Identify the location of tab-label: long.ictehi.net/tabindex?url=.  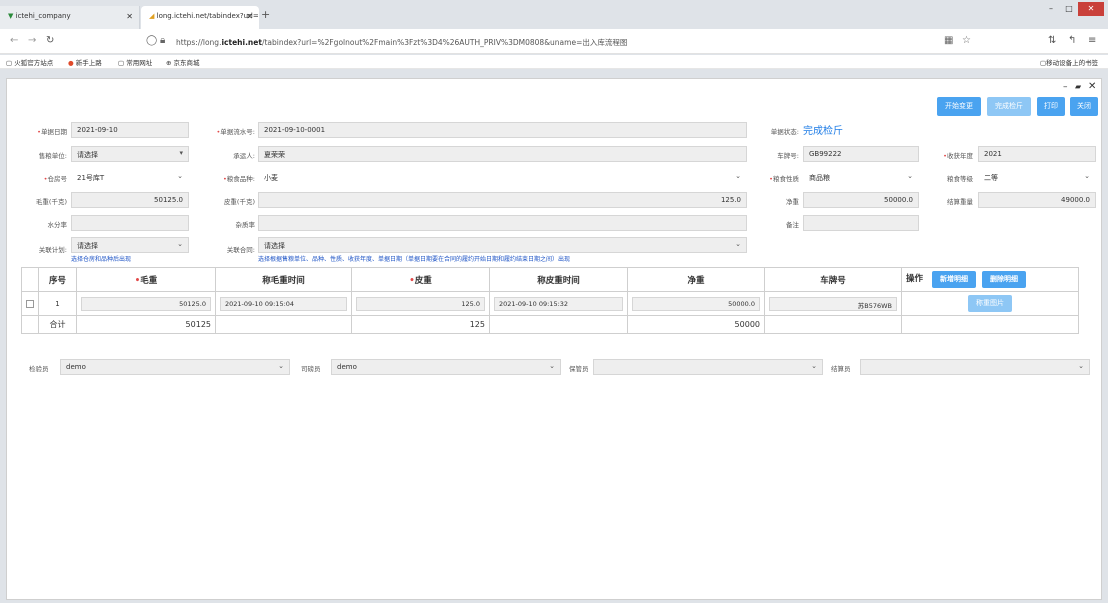
(207, 16).